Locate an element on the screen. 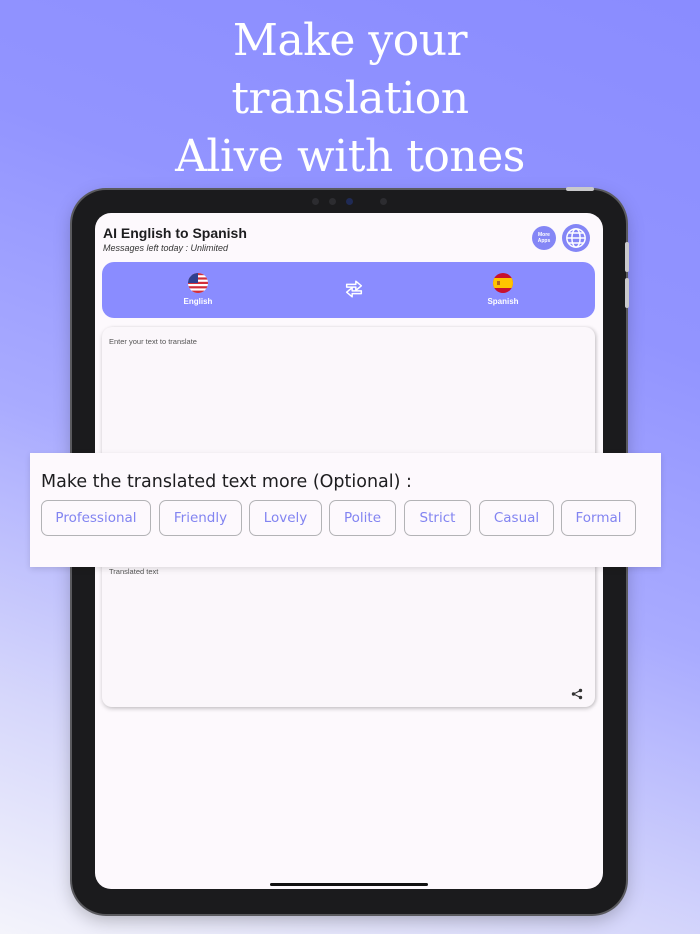  more-apps-label: More Apps is located at coordinates (544, 238).